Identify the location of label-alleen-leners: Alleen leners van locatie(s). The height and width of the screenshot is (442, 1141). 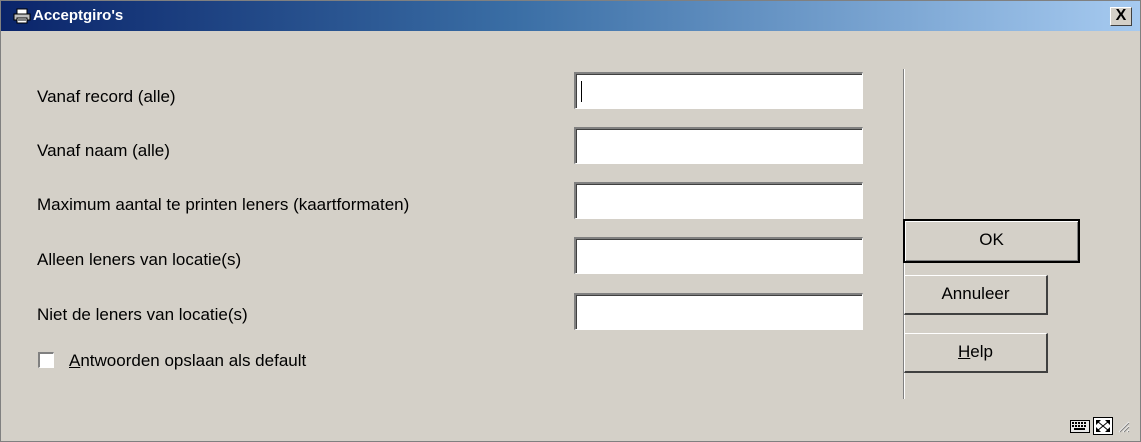
(139, 259).